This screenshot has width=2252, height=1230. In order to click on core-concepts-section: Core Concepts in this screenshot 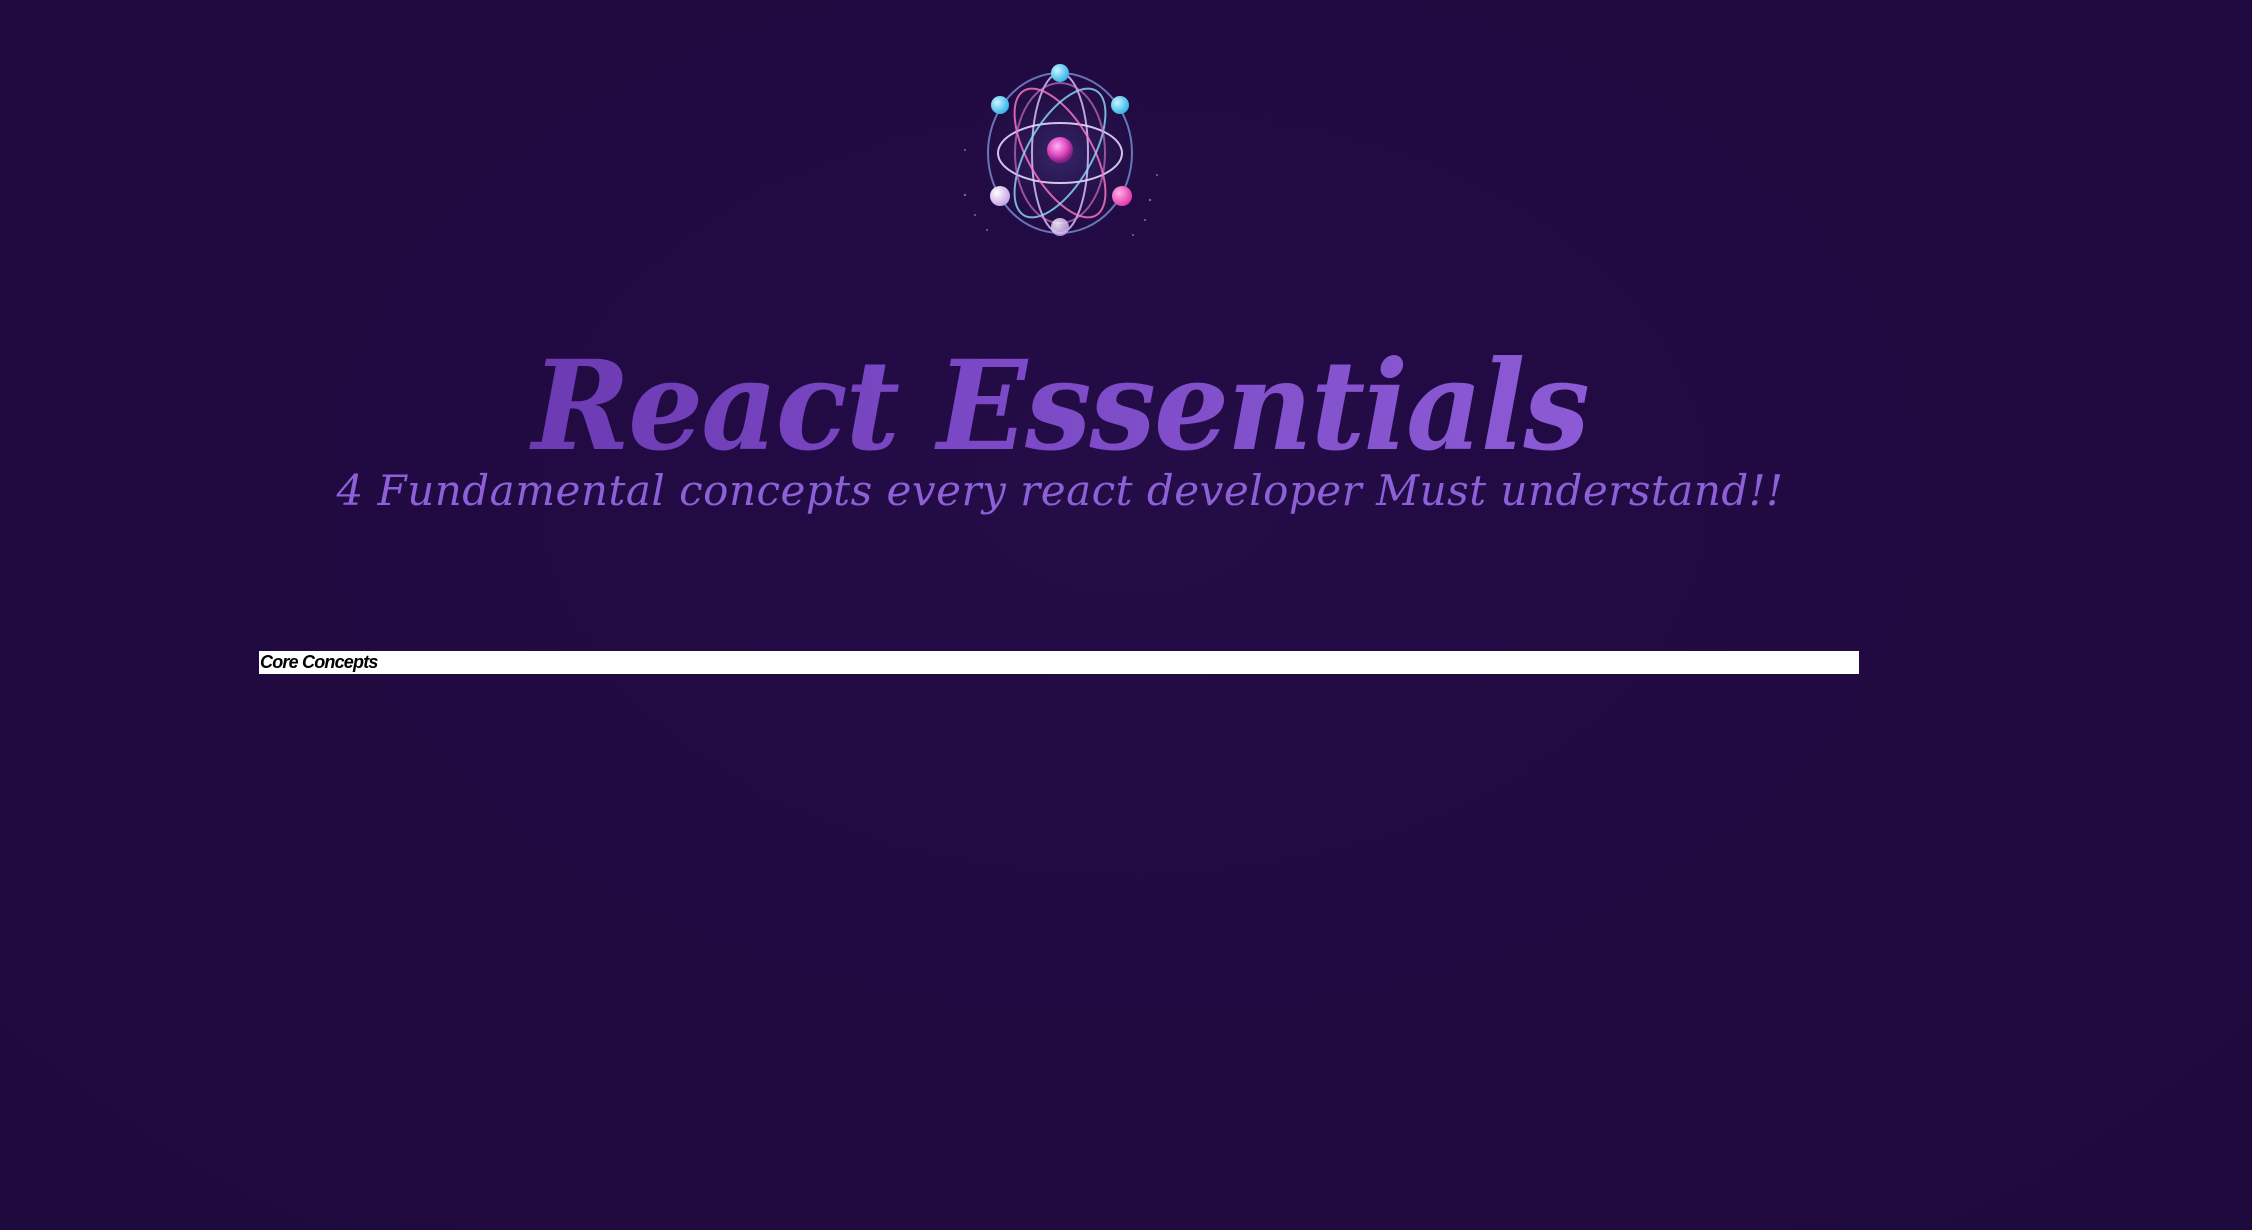, I will do `click(1059, 662)`.